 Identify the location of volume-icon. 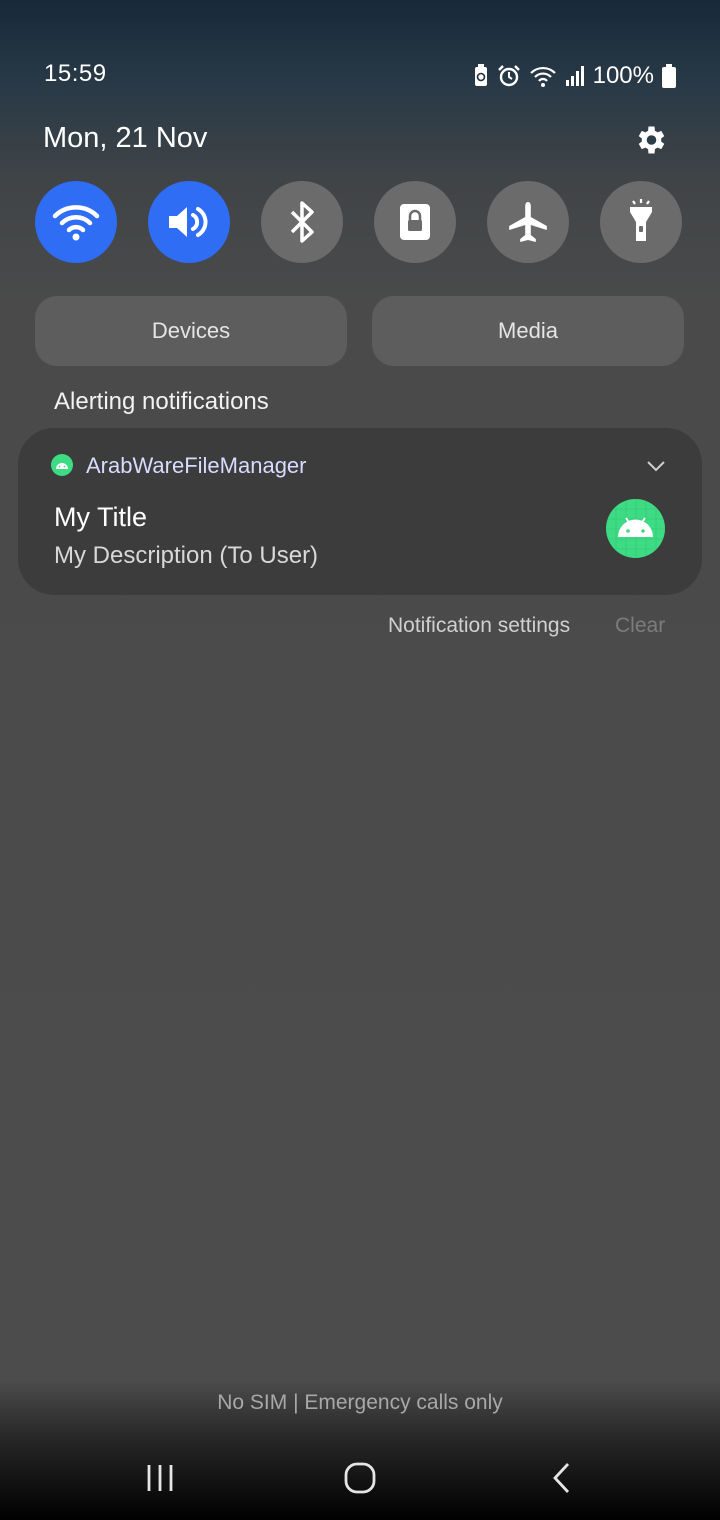
(188, 222).